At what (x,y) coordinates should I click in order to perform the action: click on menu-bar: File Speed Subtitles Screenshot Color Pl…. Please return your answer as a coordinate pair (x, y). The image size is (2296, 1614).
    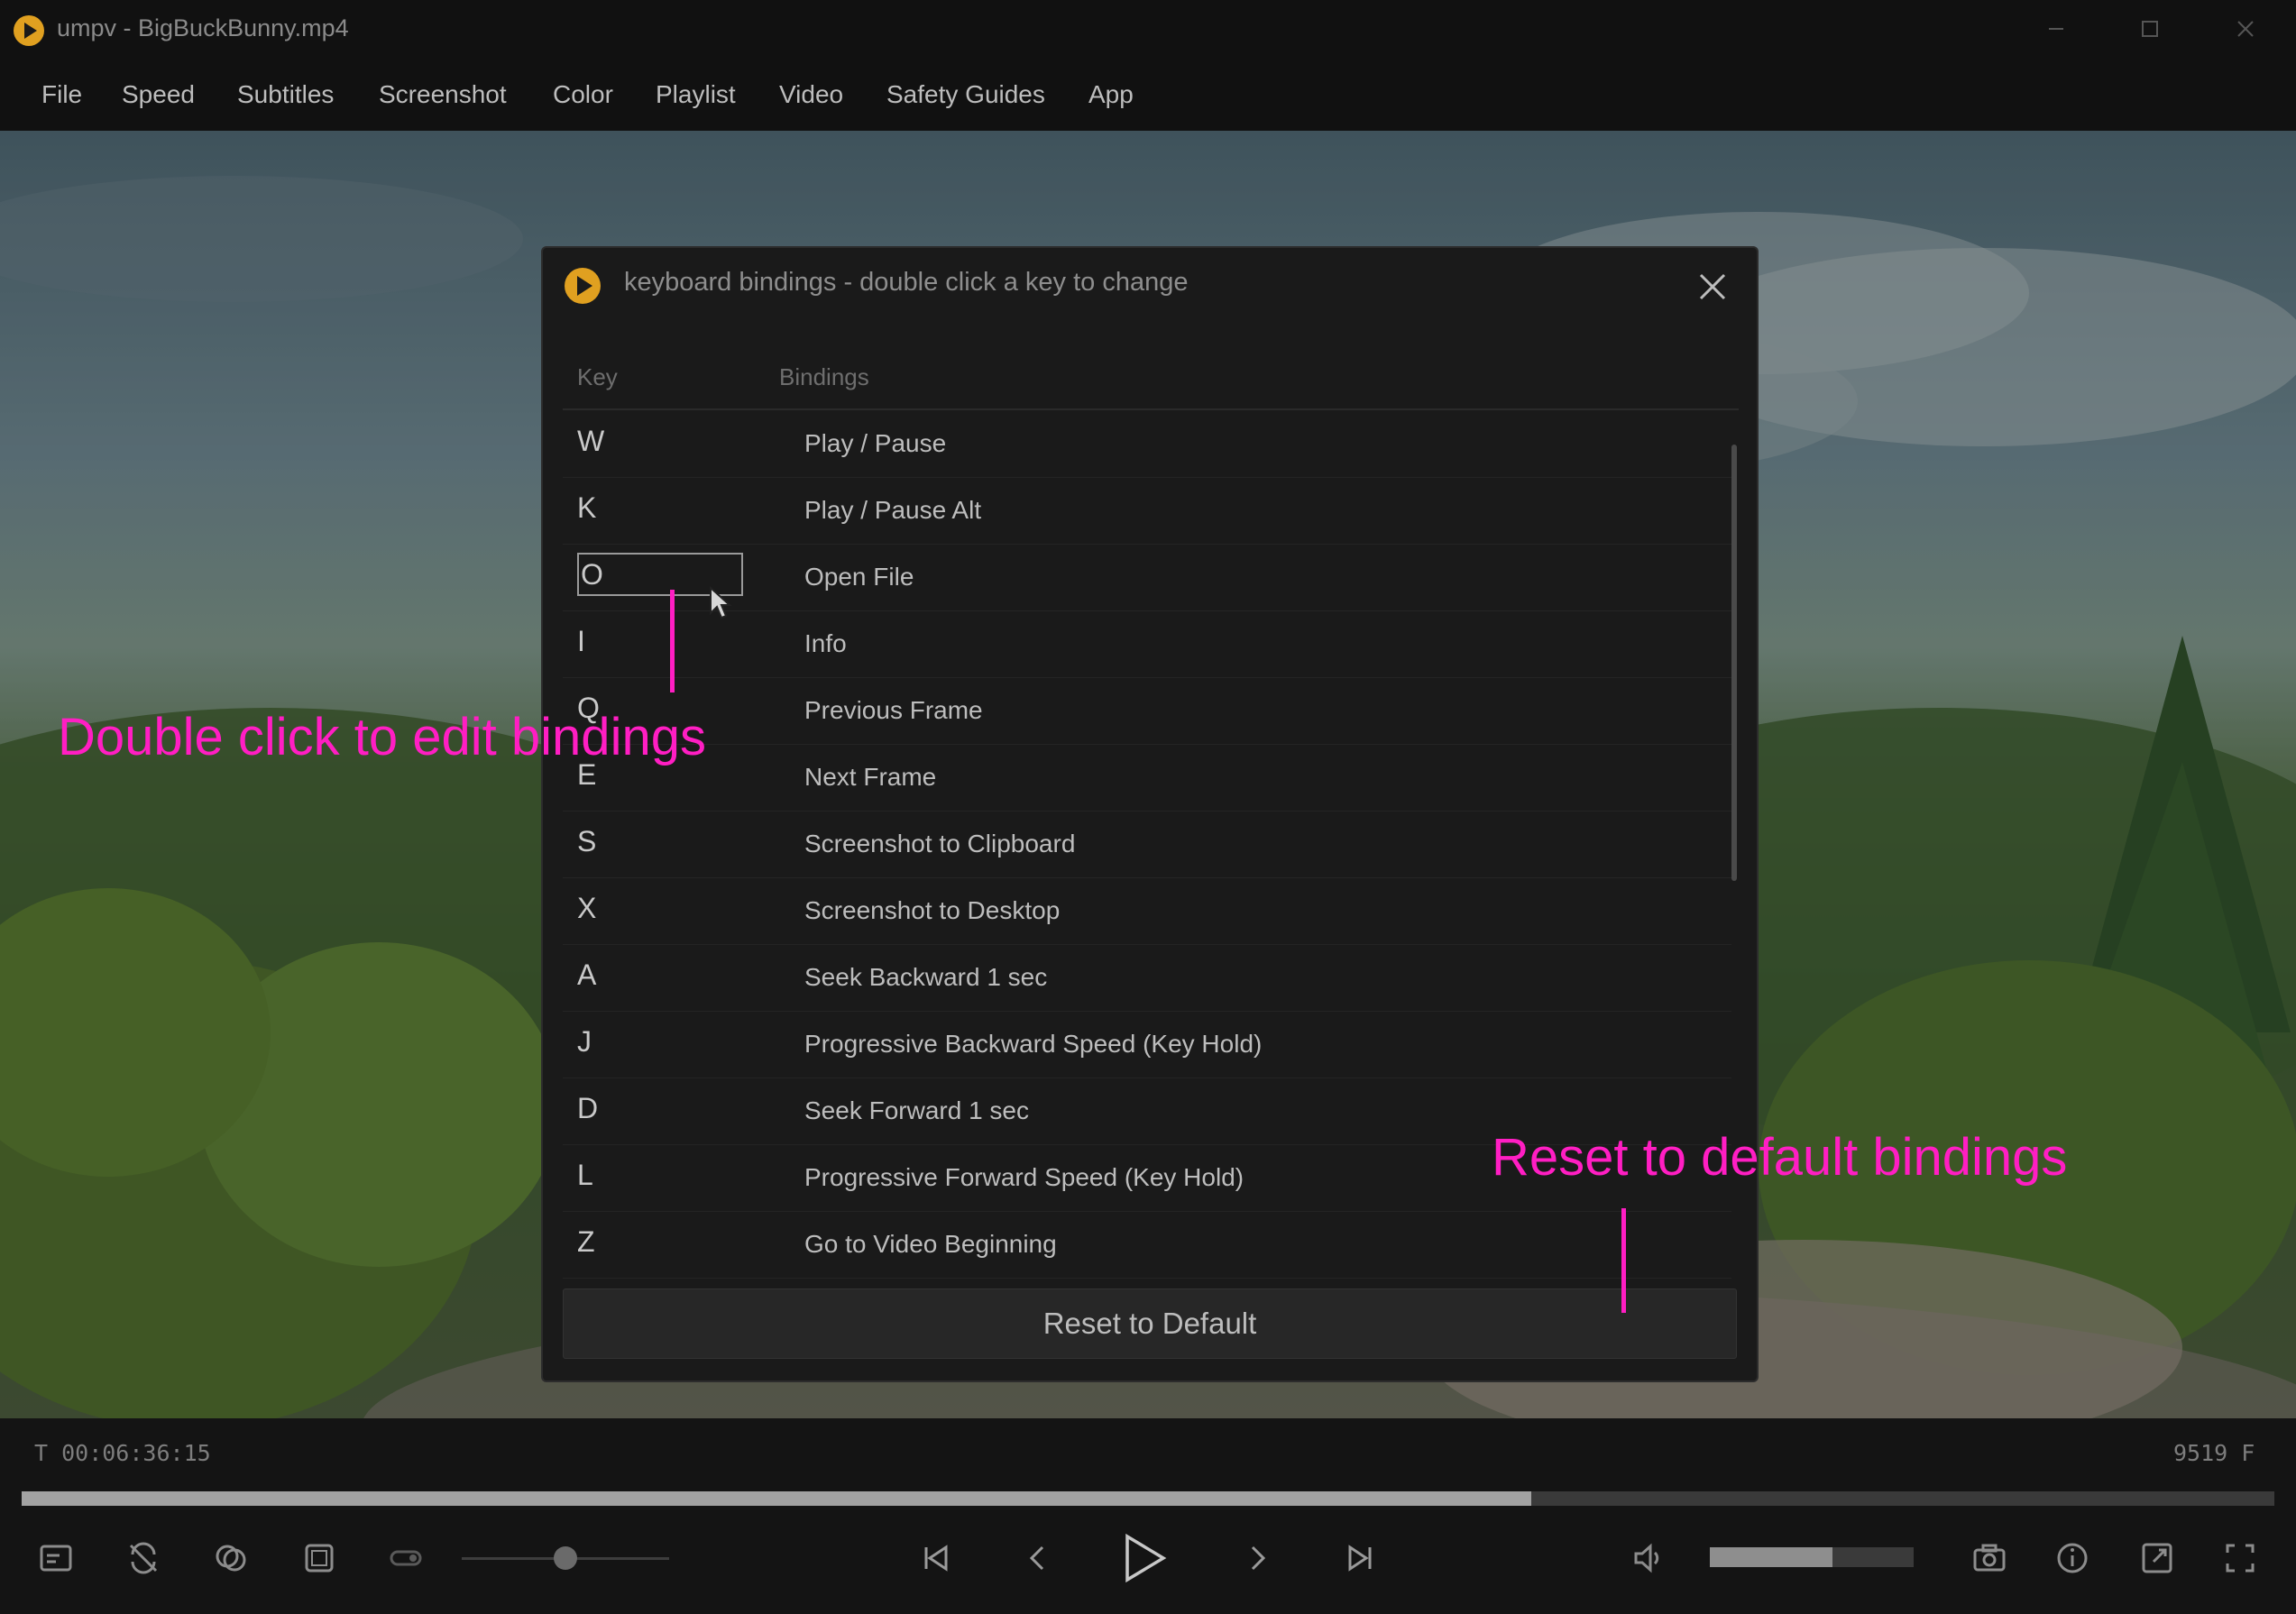
    Looking at the image, I should click on (1148, 95).